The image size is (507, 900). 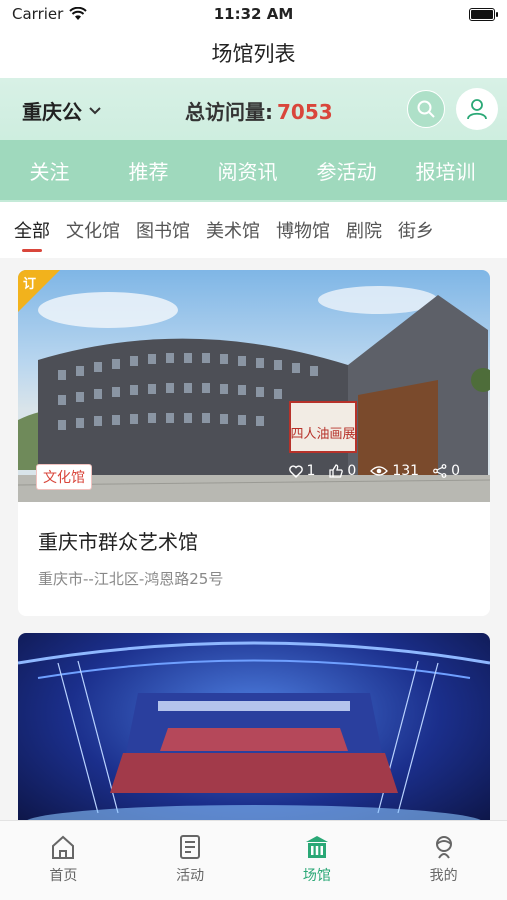 I want to click on category-tab-booking: 订, so click(x=501, y=170).